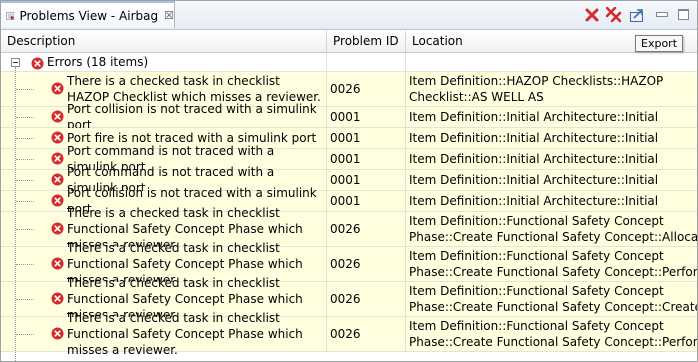  What do you see at coordinates (366, 41) in the screenshot?
I see `column-header-problem-id: Problem ID` at bounding box center [366, 41].